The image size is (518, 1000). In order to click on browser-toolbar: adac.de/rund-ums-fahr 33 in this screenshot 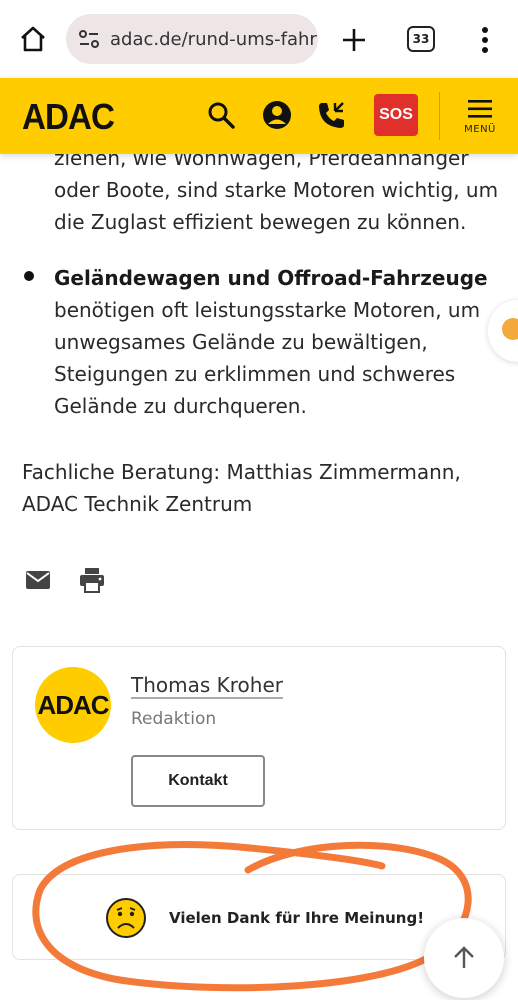, I will do `click(259, 39)`.